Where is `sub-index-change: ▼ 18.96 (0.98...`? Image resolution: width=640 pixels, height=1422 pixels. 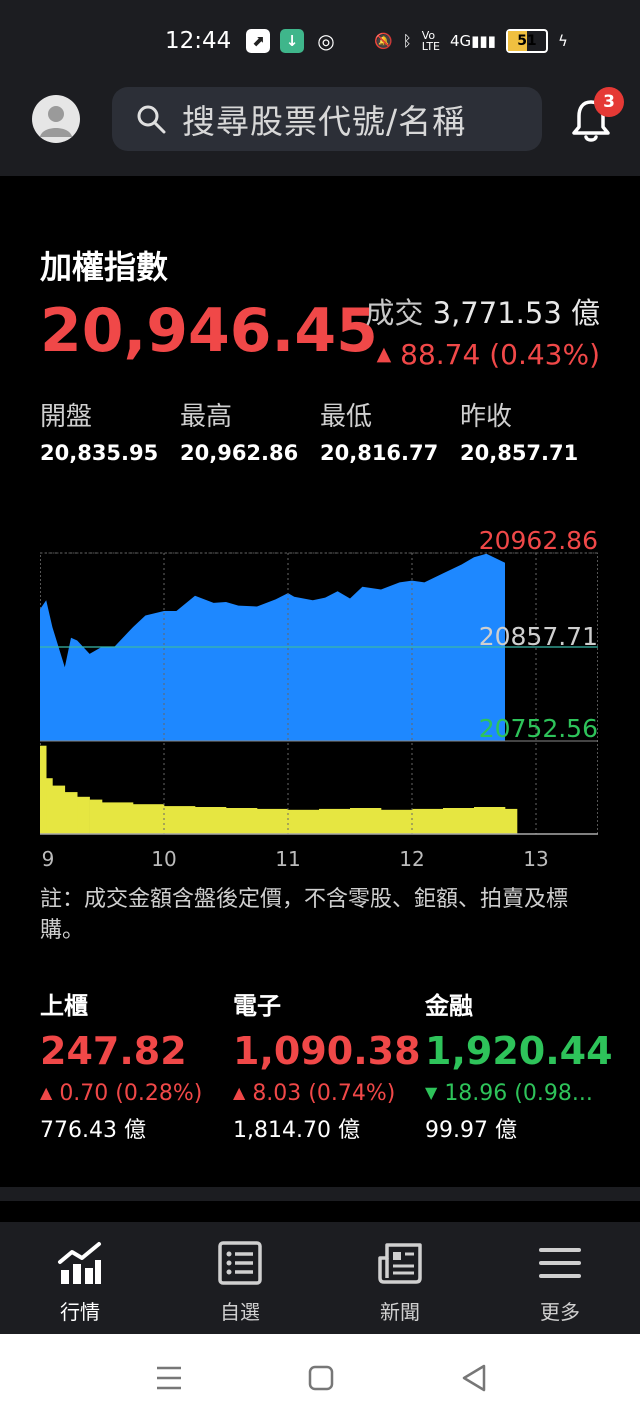 sub-index-change: ▼ 18.96 (0.98... is located at coordinates (515, 1093).